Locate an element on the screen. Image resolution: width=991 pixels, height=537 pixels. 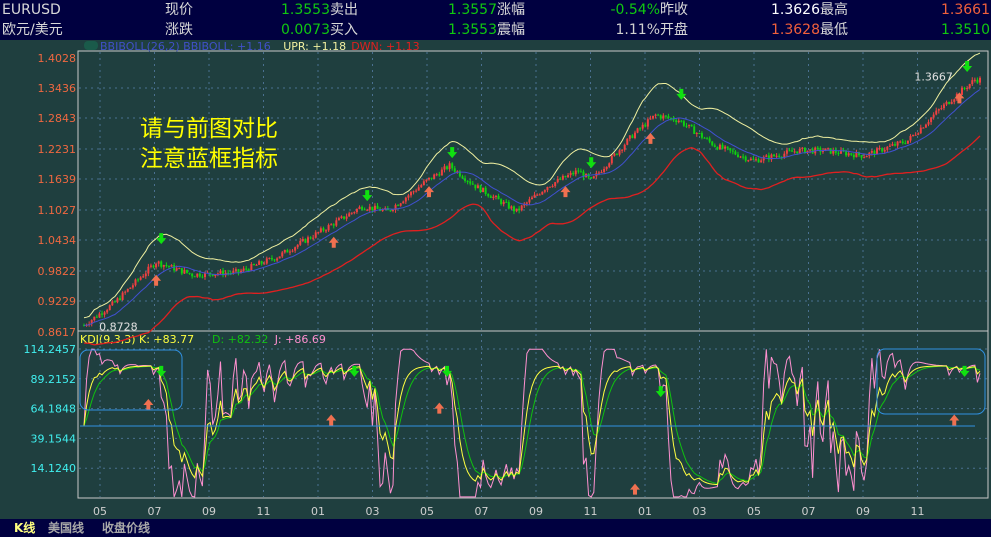
xtick-09: 09 is located at coordinates (863, 511).